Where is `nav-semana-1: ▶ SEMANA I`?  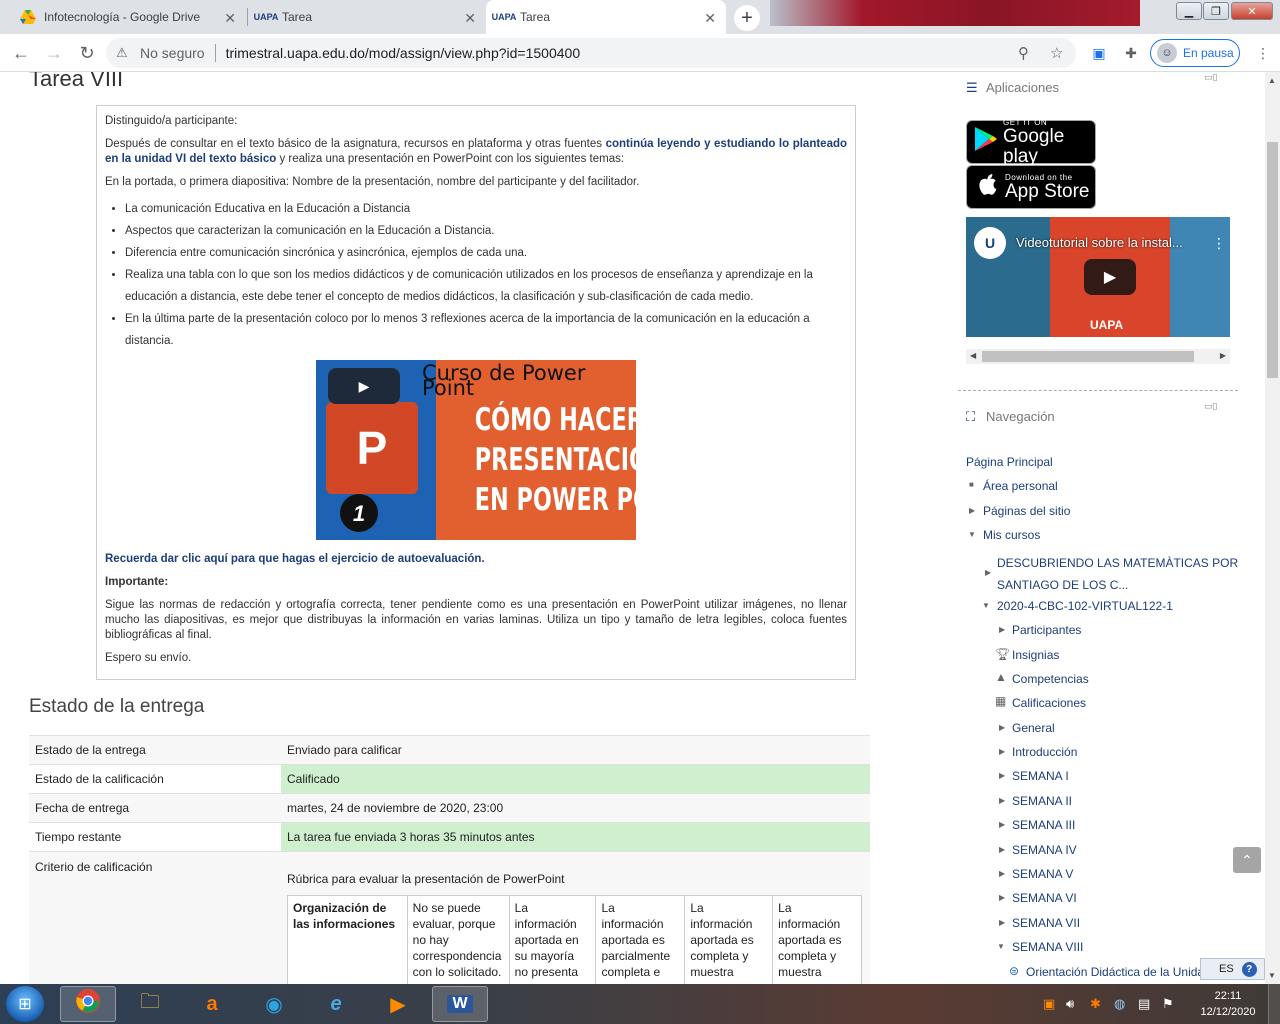 nav-semana-1: ▶ SEMANA I is located at coordinates (1034, 776).